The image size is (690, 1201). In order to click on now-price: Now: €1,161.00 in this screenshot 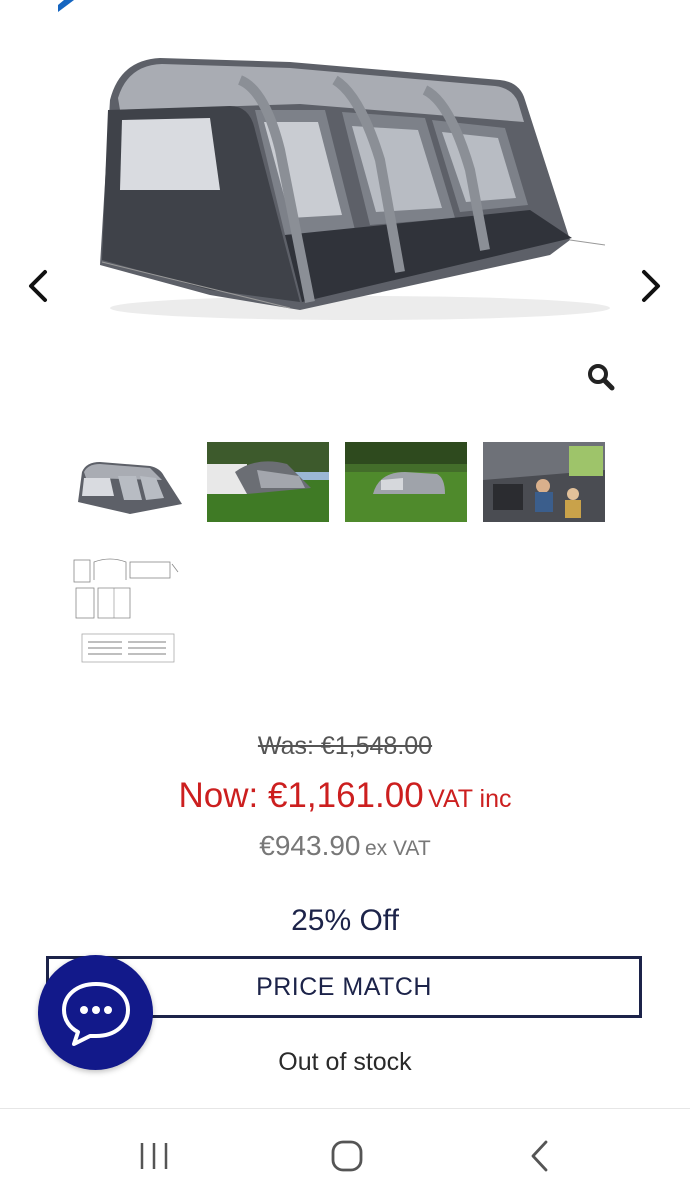, I will do `click(301, 795)`.